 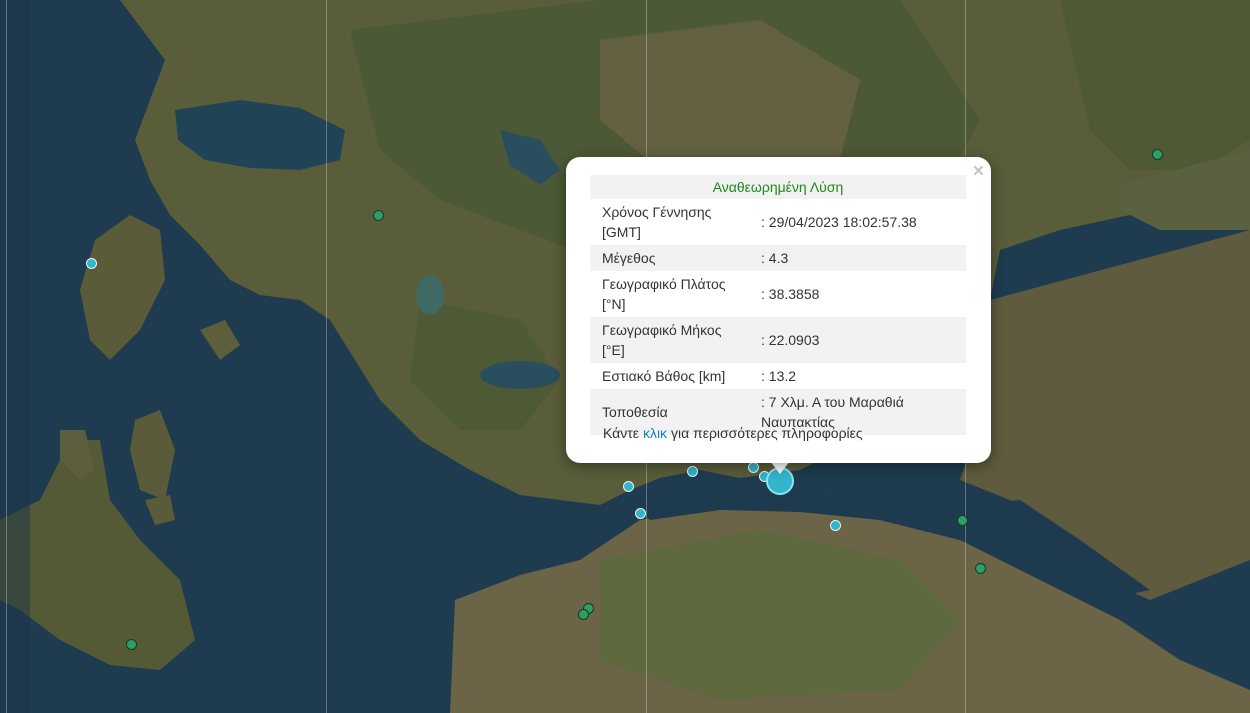 I want to click on row-value: : 4.3, so click(x=857, y=258).